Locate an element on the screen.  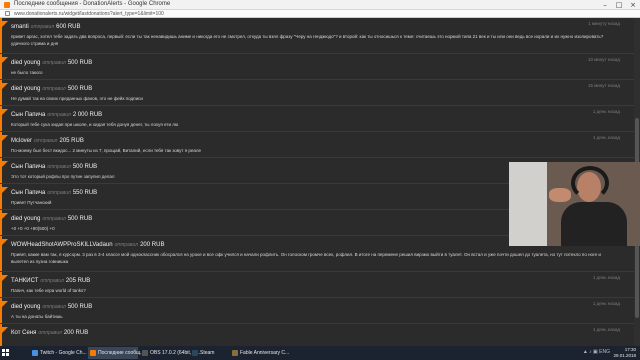
donation-amount: 205 RUB is located at coordinates (71, 141).